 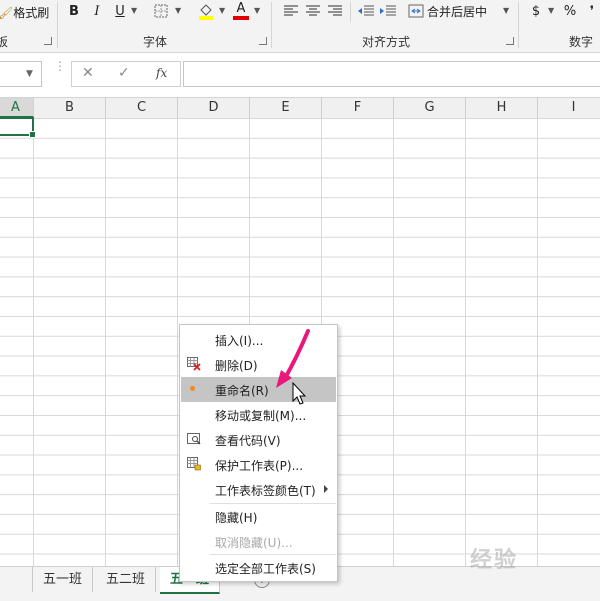 I want to click on annotation-overlay, so click(x=293, y=367).